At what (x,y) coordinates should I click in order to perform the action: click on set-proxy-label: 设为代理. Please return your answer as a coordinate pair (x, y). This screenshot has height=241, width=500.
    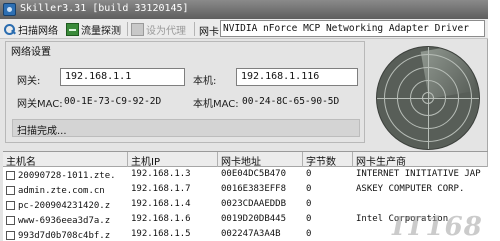
    Looking at the image, I should click on (166, 31).